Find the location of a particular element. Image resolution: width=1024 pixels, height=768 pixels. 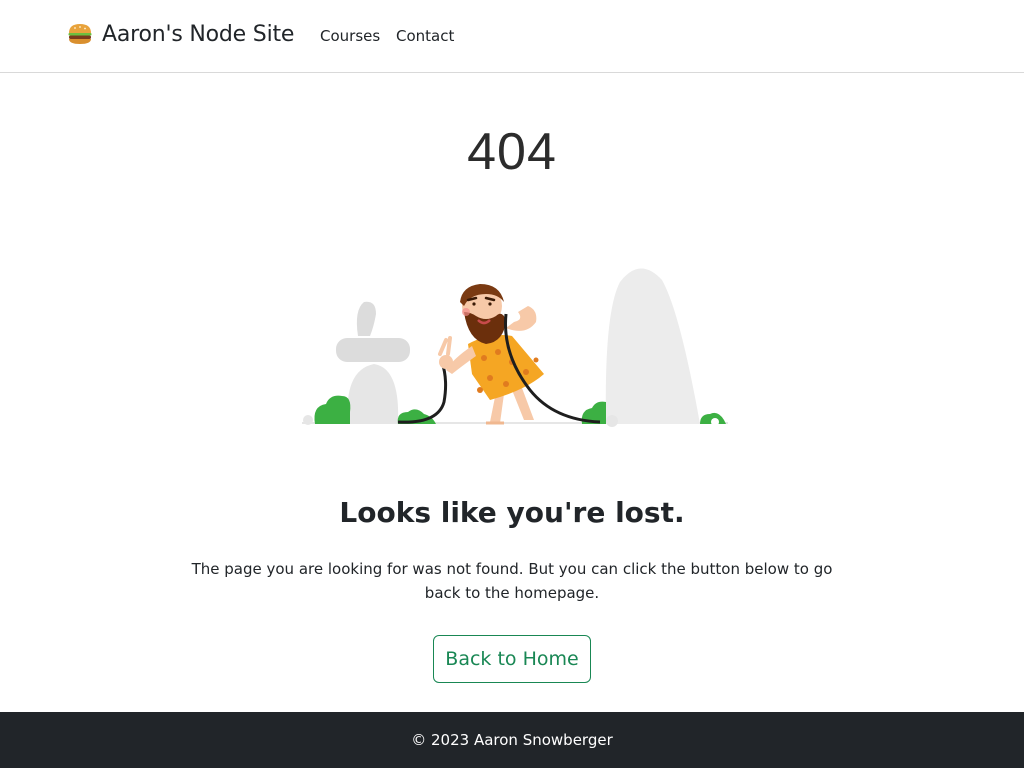

nav-link-courses: Courses is located at coordinates (350, 36).